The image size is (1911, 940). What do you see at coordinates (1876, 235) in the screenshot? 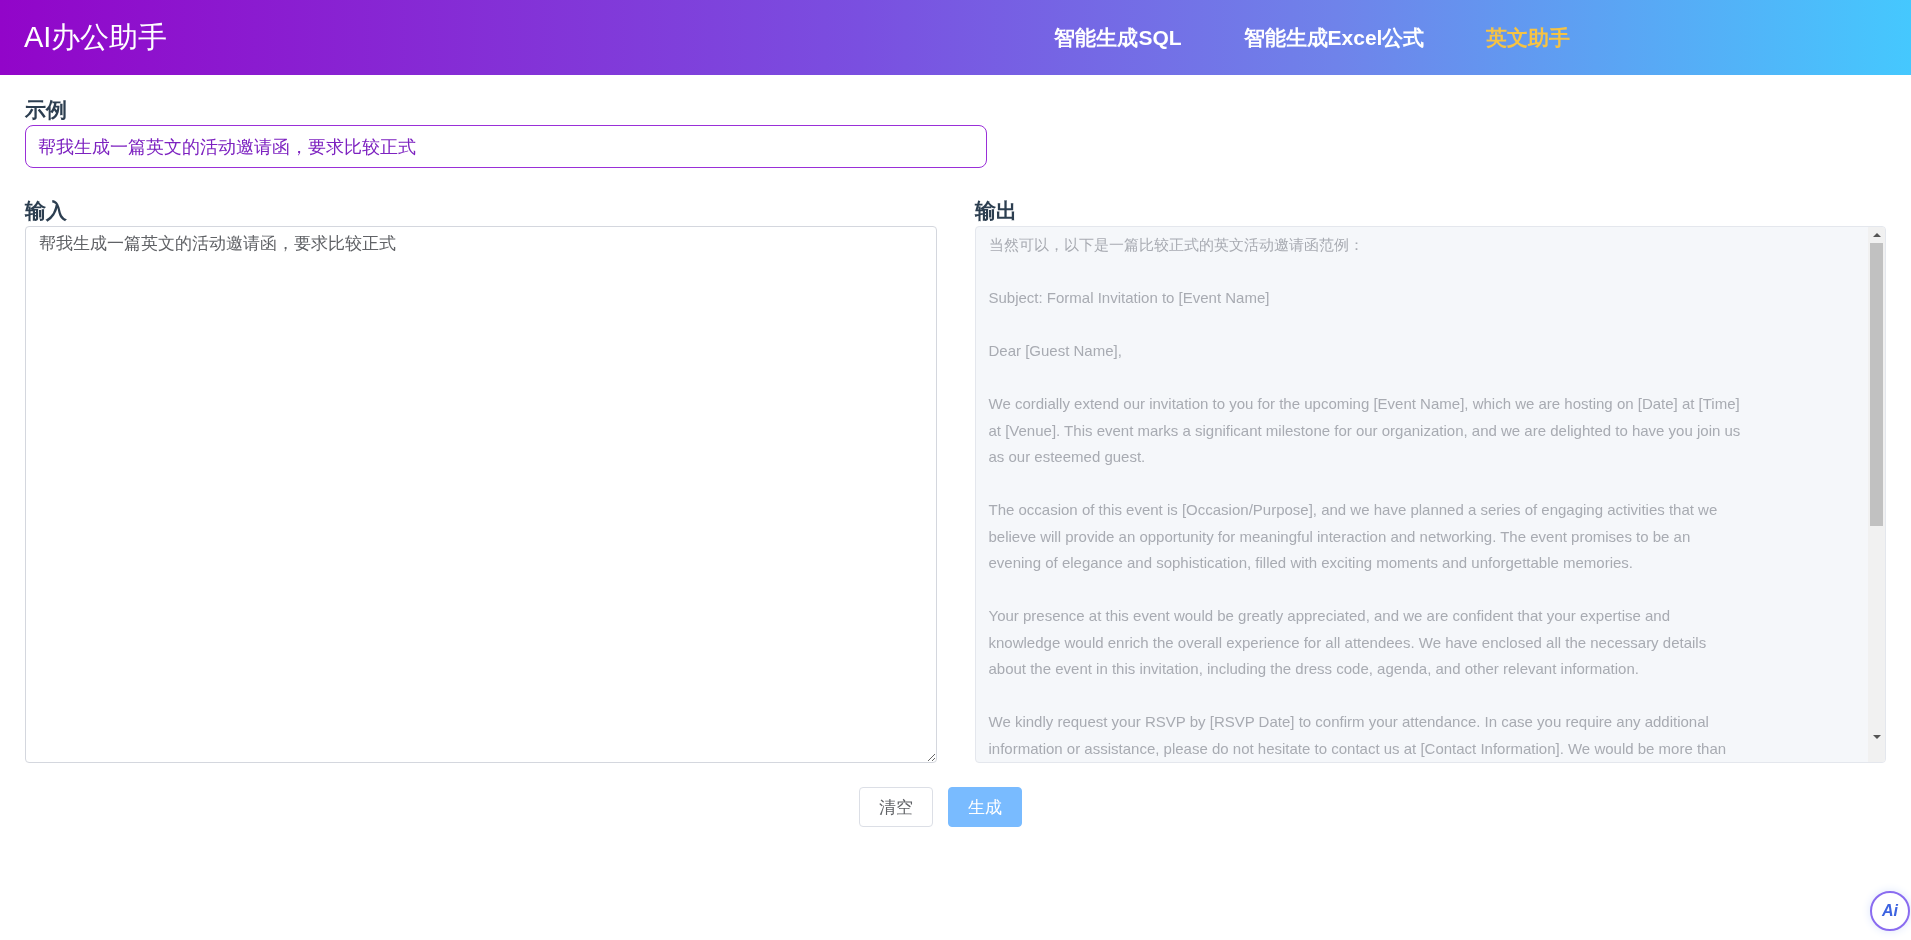
I see `scroll-up-arrow-icon` at bounding box center [1876, 235].